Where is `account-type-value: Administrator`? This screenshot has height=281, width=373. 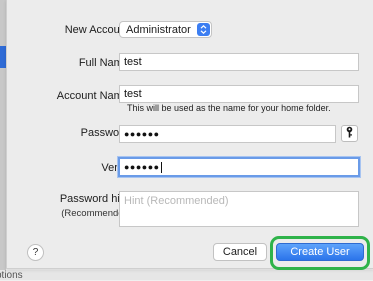 account-type-value: Administrator is located at coordinates (158, 29).